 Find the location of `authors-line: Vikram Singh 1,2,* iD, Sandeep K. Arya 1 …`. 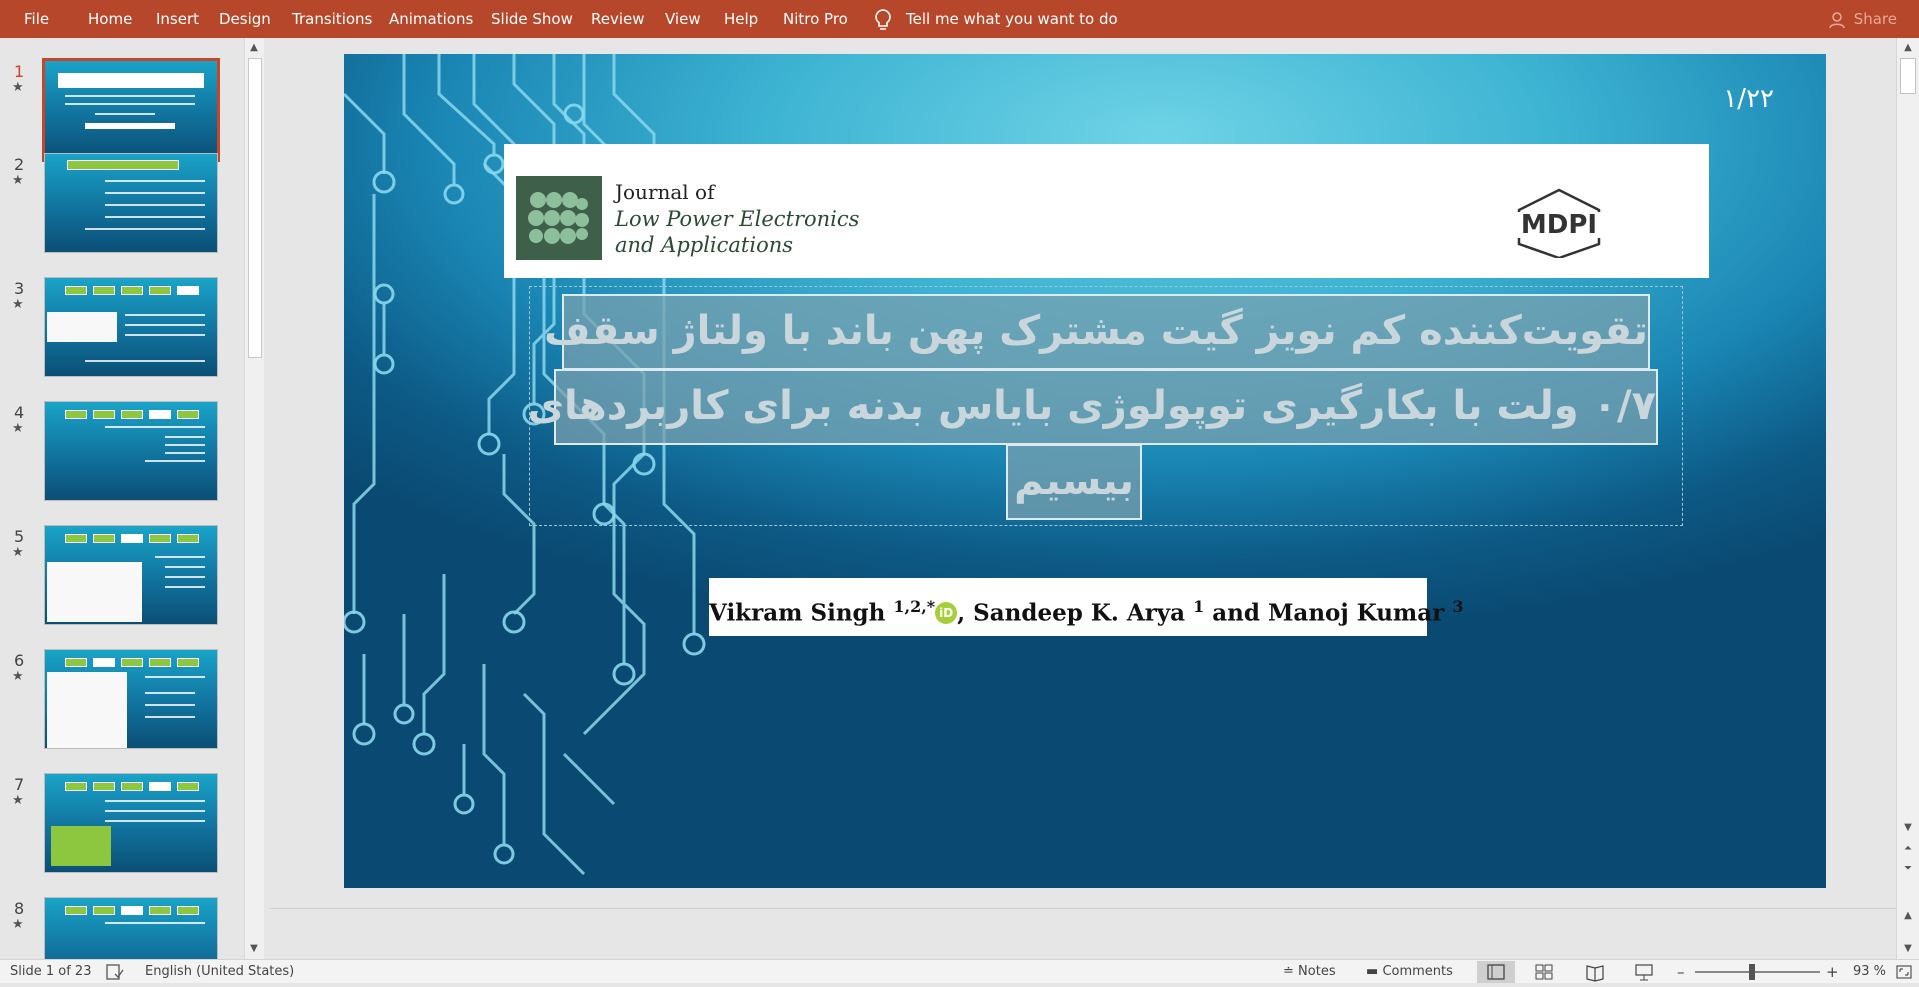

authors-line: Vikram Singh 1,2,* iD, Sandeep K. Arya 1 … is located at coordinates (1086, 607).